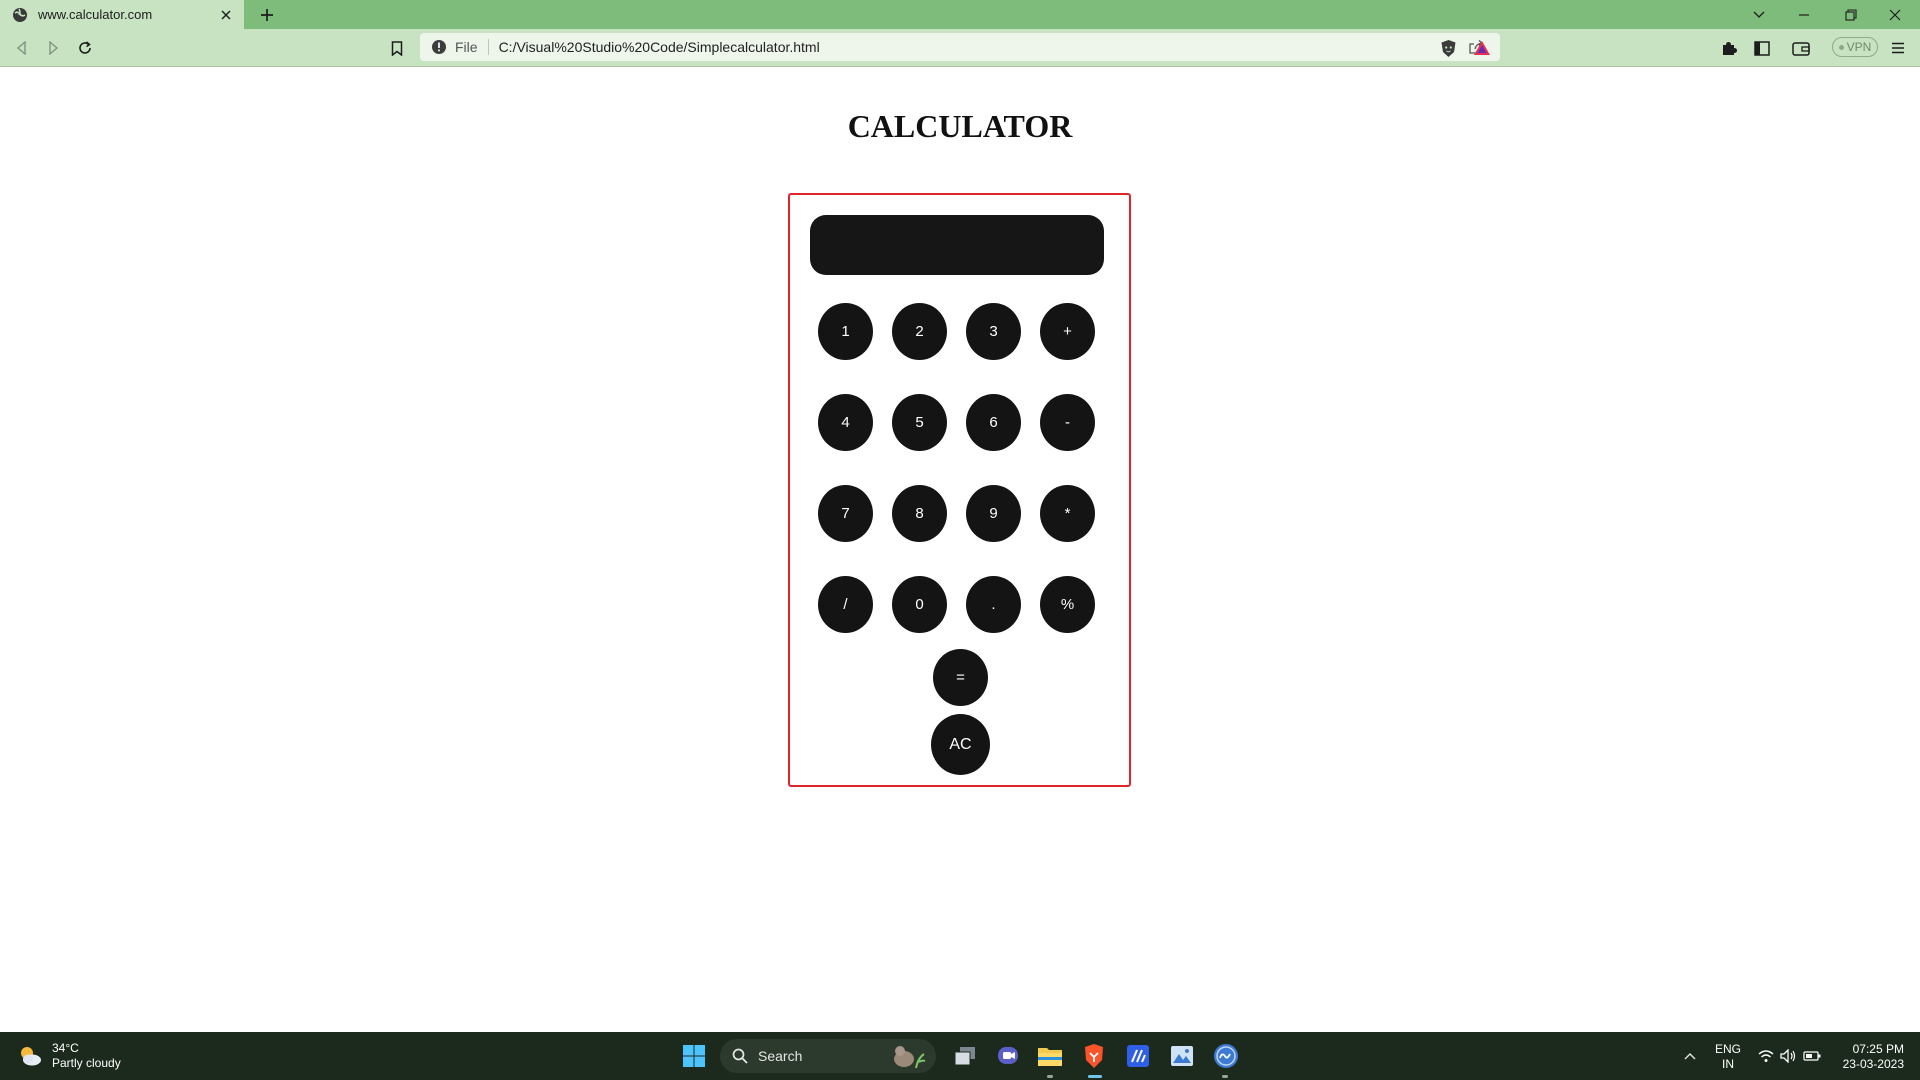 The width and height of the screenshot is (1920, 1080). Describe the element at coordinates (1804, 15) in the screenshot. I see `minimize-icon` at that location.